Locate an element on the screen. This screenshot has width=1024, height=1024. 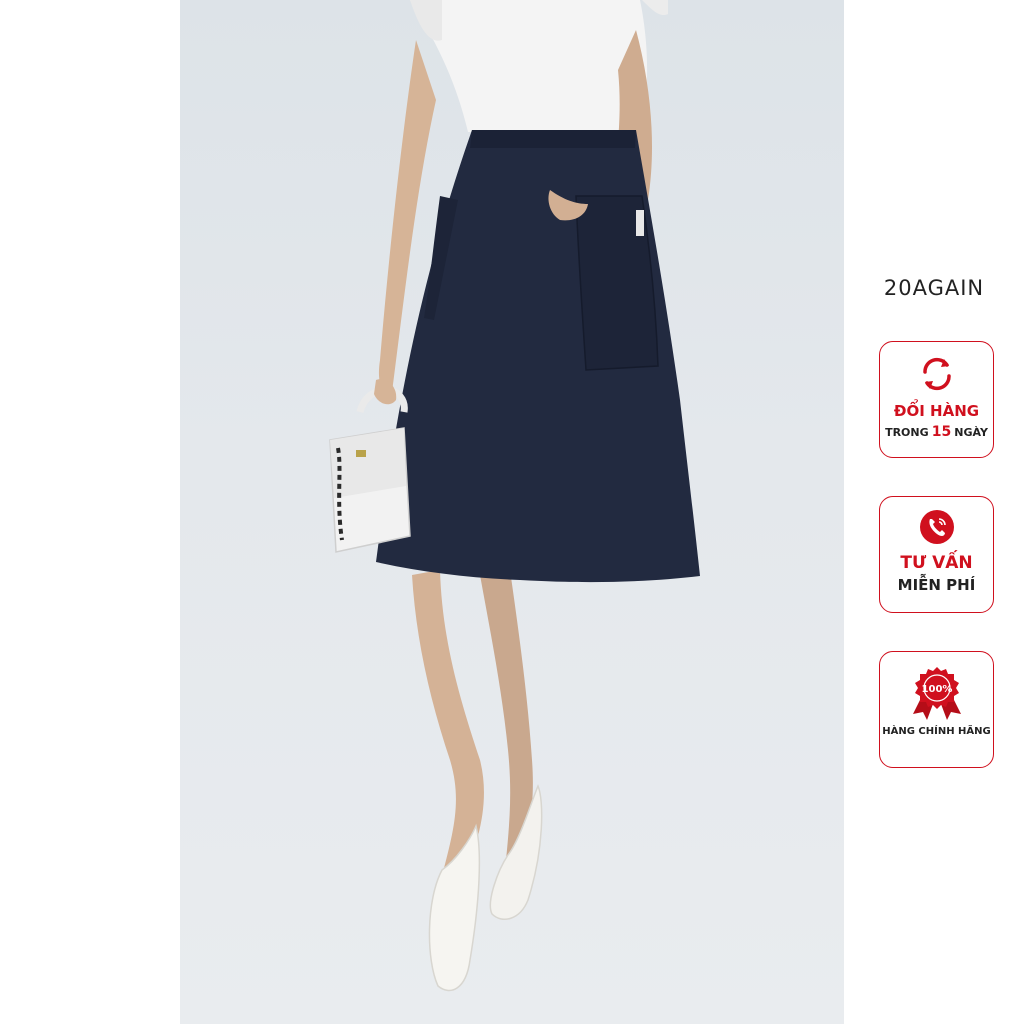
phone-icon is located at coordinates (936, 527).